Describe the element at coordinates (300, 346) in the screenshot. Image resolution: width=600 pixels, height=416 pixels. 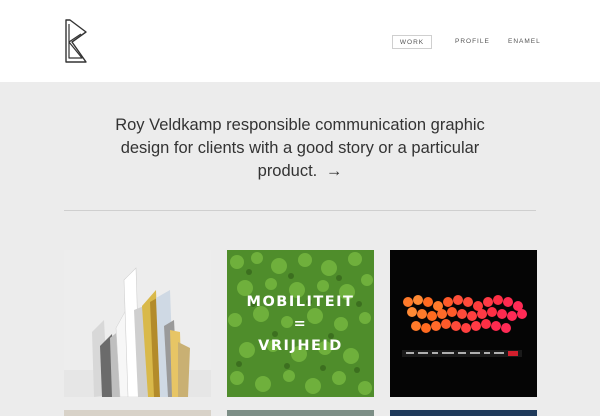
I see `grass-text-line-3: VRIJHEID` at that location.